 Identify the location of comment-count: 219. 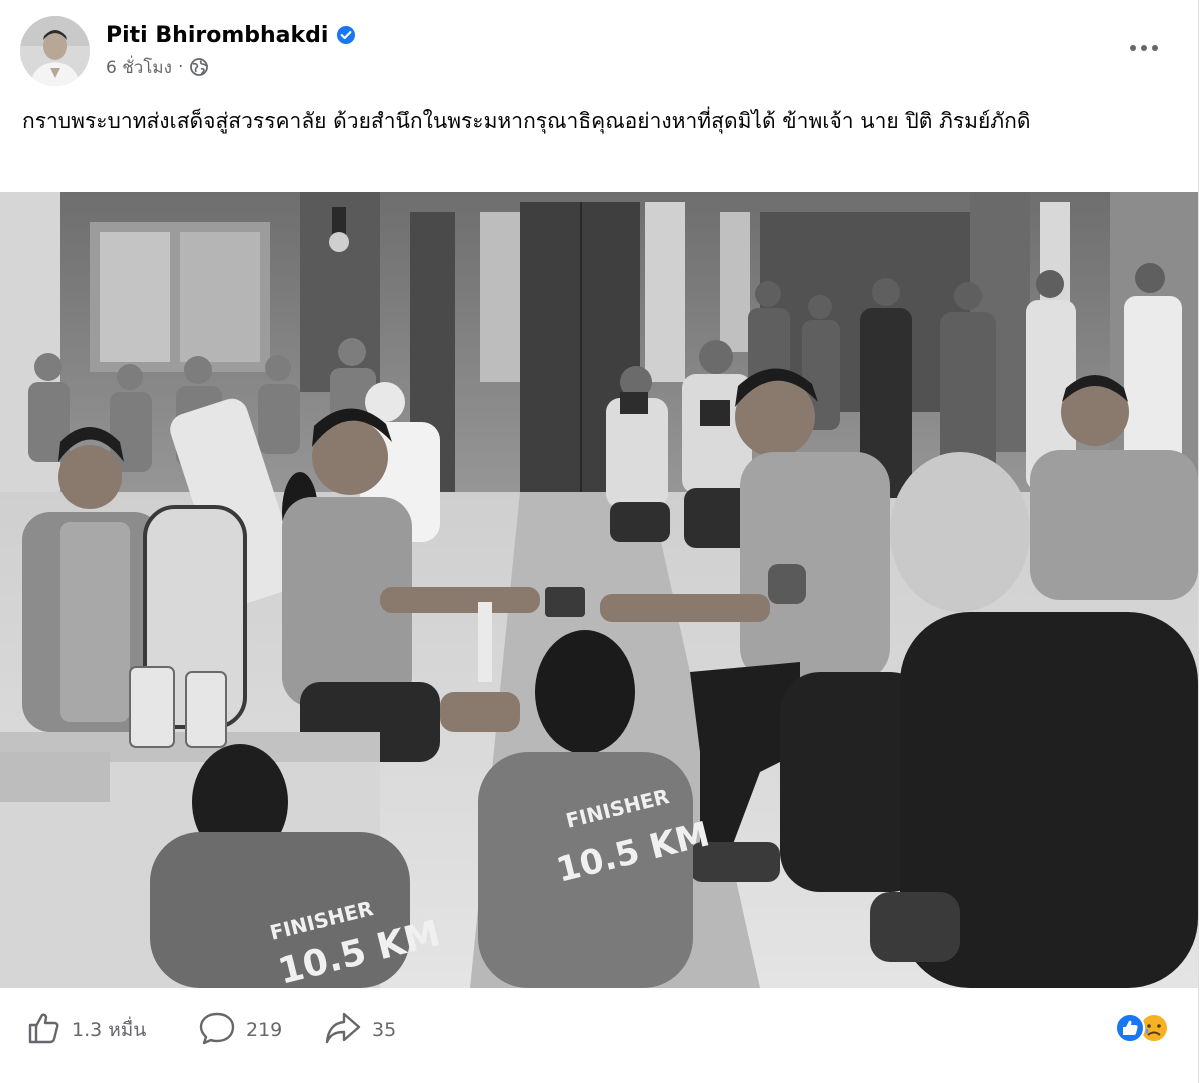
(264, 1030).